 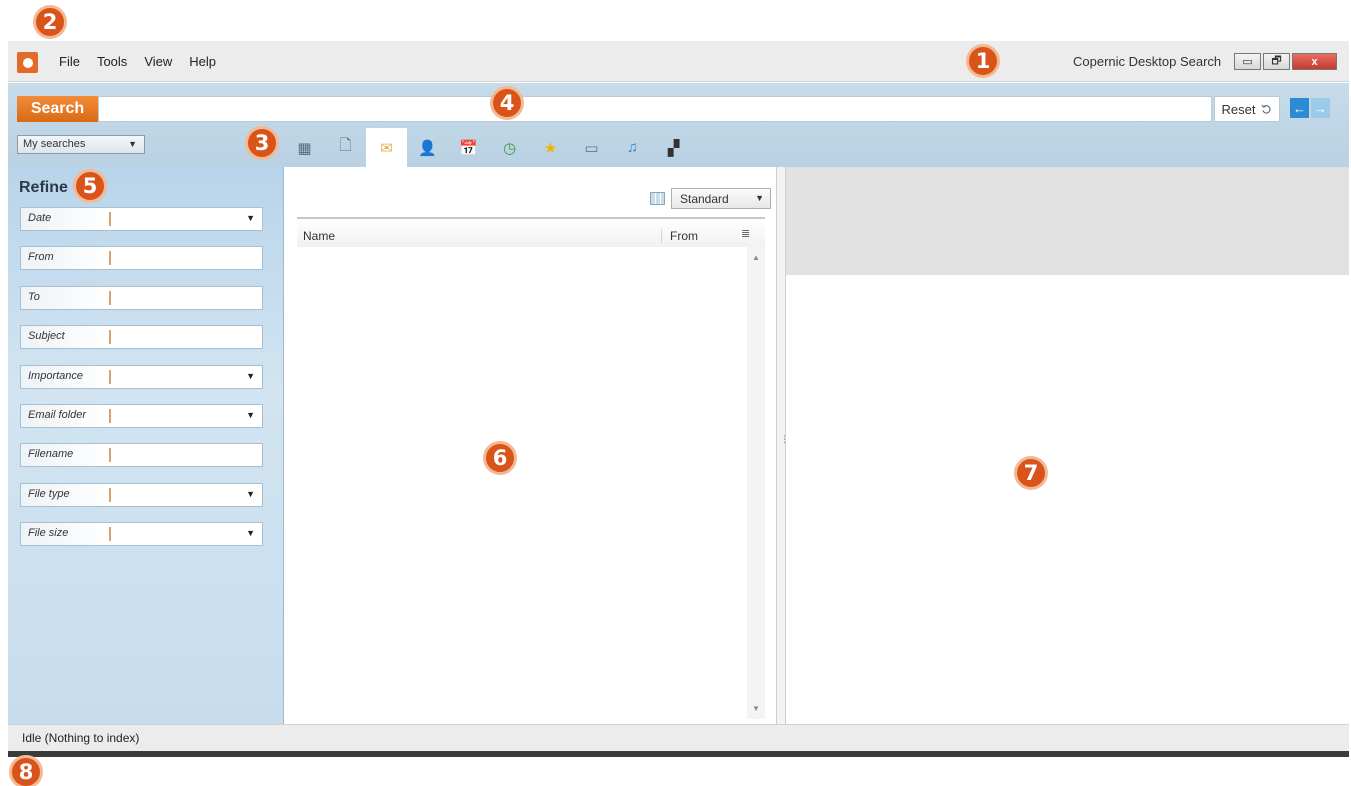 I want to click on tab-documents: 🗋, so click(x=345, y=147).